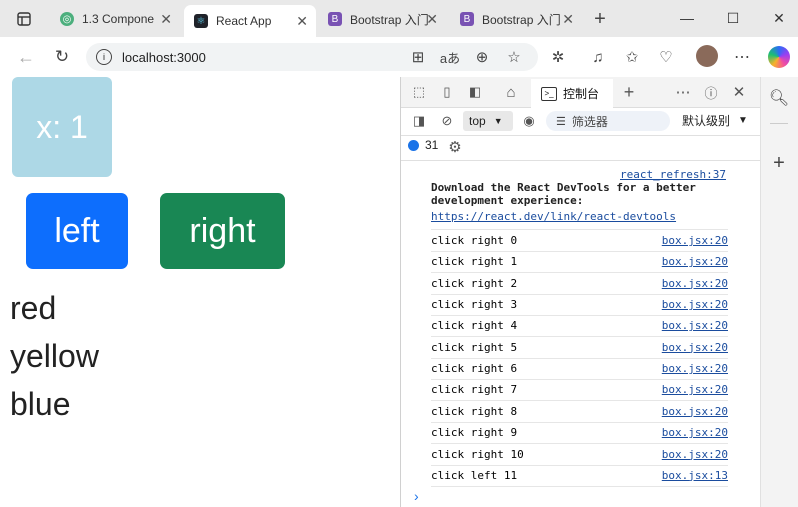 This screenshot has width=798, height=507. I want to click on message-count: 31, so click(423, 145).